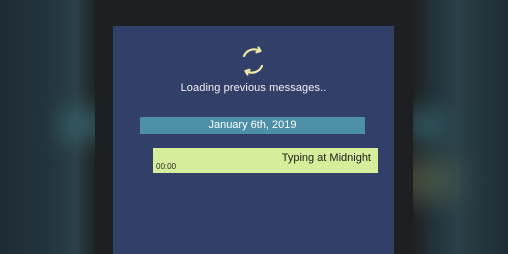 The height and width of the screenshot is (254, 508). I want to click on loading-status-text: Loading previous messages.., so click(253, 88).